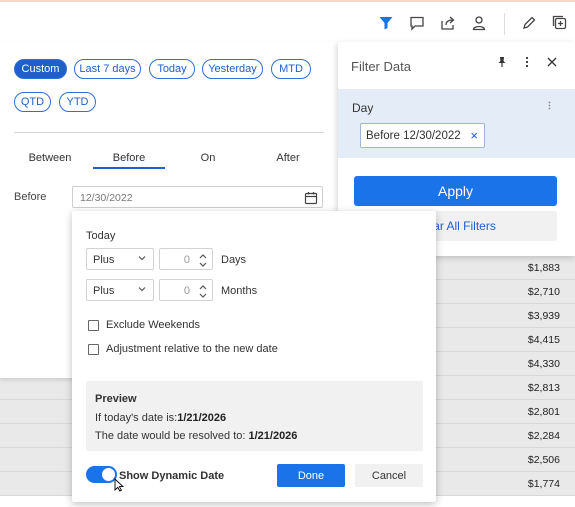  What do you see at coordinates (129, 168) in the screenshot?
I see `active-tab-indicator` at bounding box center [129, 168].